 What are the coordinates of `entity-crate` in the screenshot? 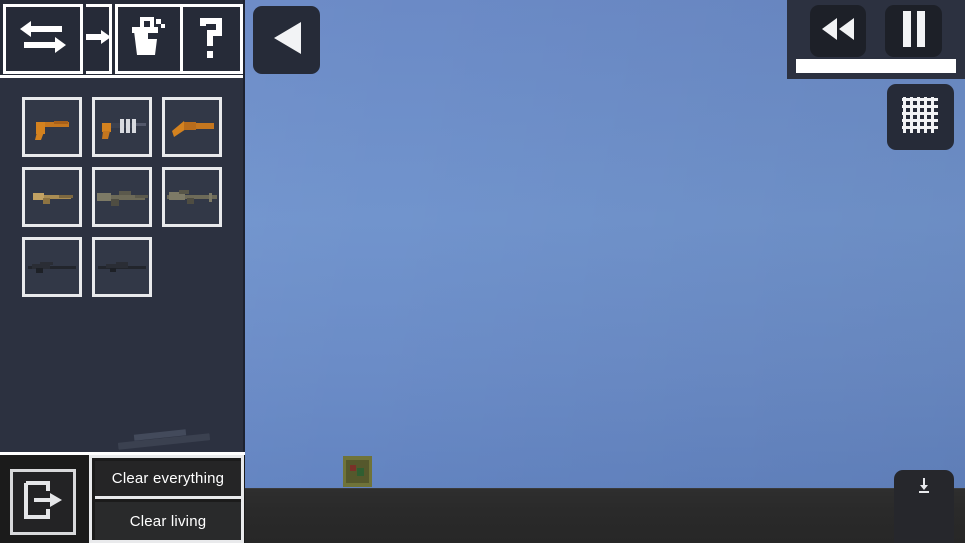 It's located at (357, 471).